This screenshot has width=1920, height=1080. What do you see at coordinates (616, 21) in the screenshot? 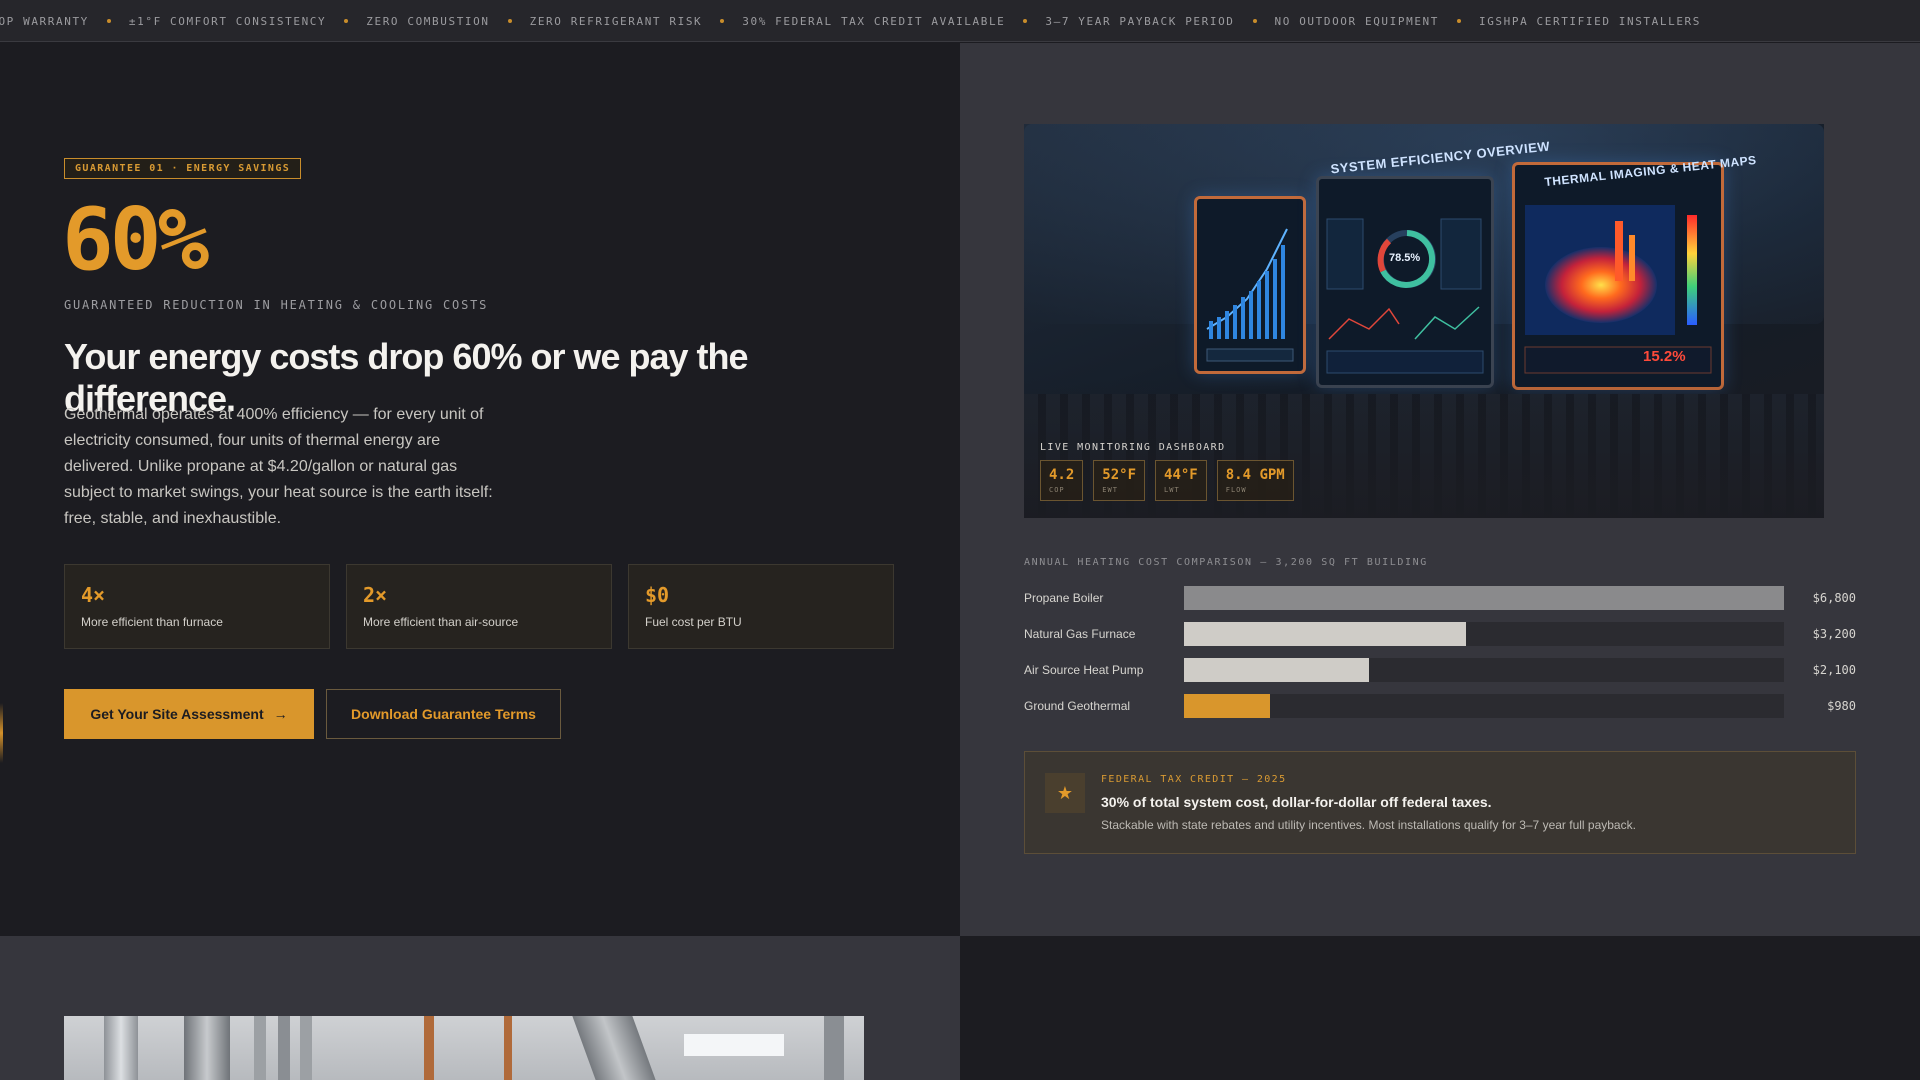
I see `ticker-text: ZERO REFRIGERANT RISK` at bounding box center [616, 21].